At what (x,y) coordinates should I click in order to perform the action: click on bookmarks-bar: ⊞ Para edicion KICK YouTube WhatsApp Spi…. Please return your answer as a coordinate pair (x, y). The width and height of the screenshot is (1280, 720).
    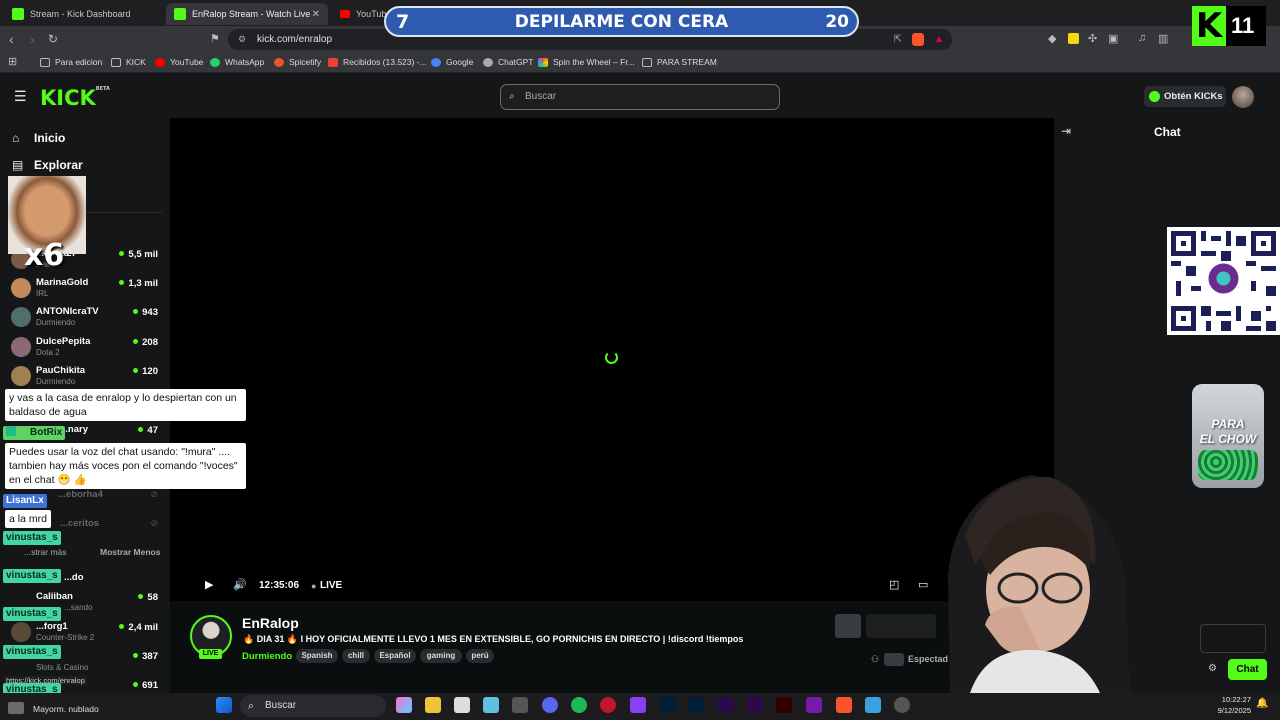
    Looking at the image, I should click on (640, 63).